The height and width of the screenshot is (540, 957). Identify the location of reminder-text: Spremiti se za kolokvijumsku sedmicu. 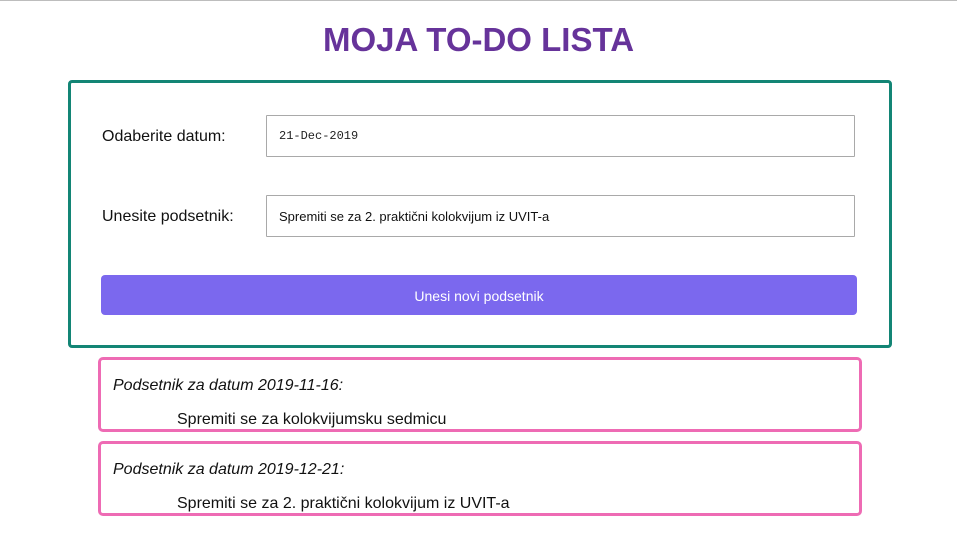
(312, 419).